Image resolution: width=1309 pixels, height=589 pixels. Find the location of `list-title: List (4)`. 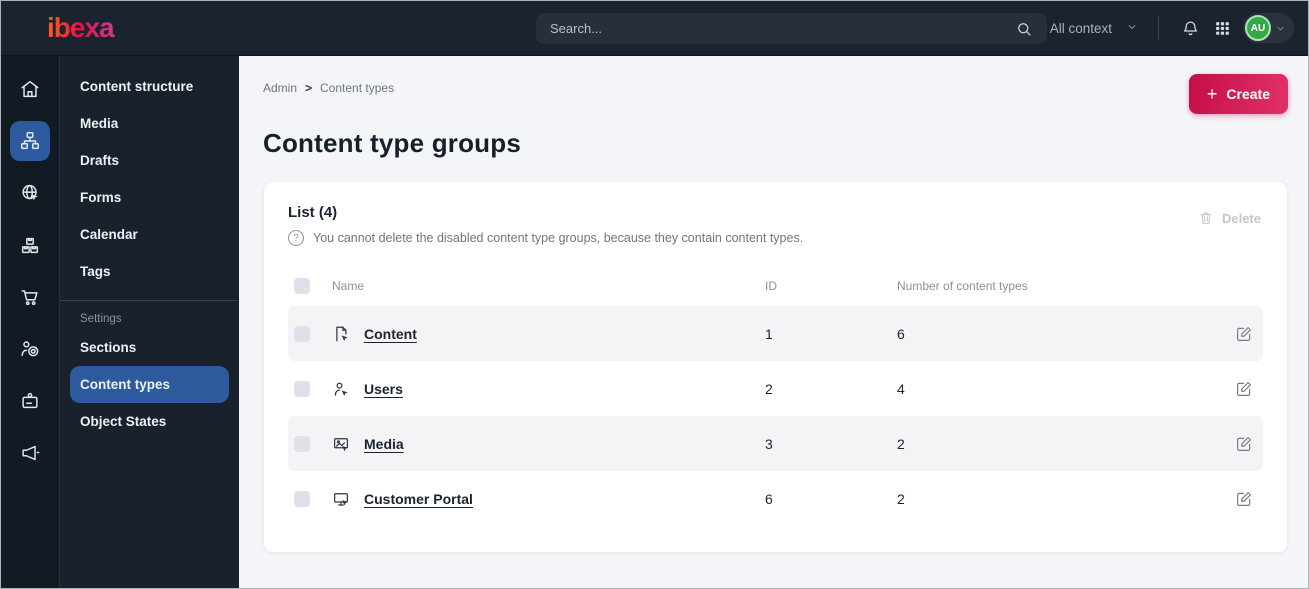

list-title: List (4) is located at coordinates (313, 212).